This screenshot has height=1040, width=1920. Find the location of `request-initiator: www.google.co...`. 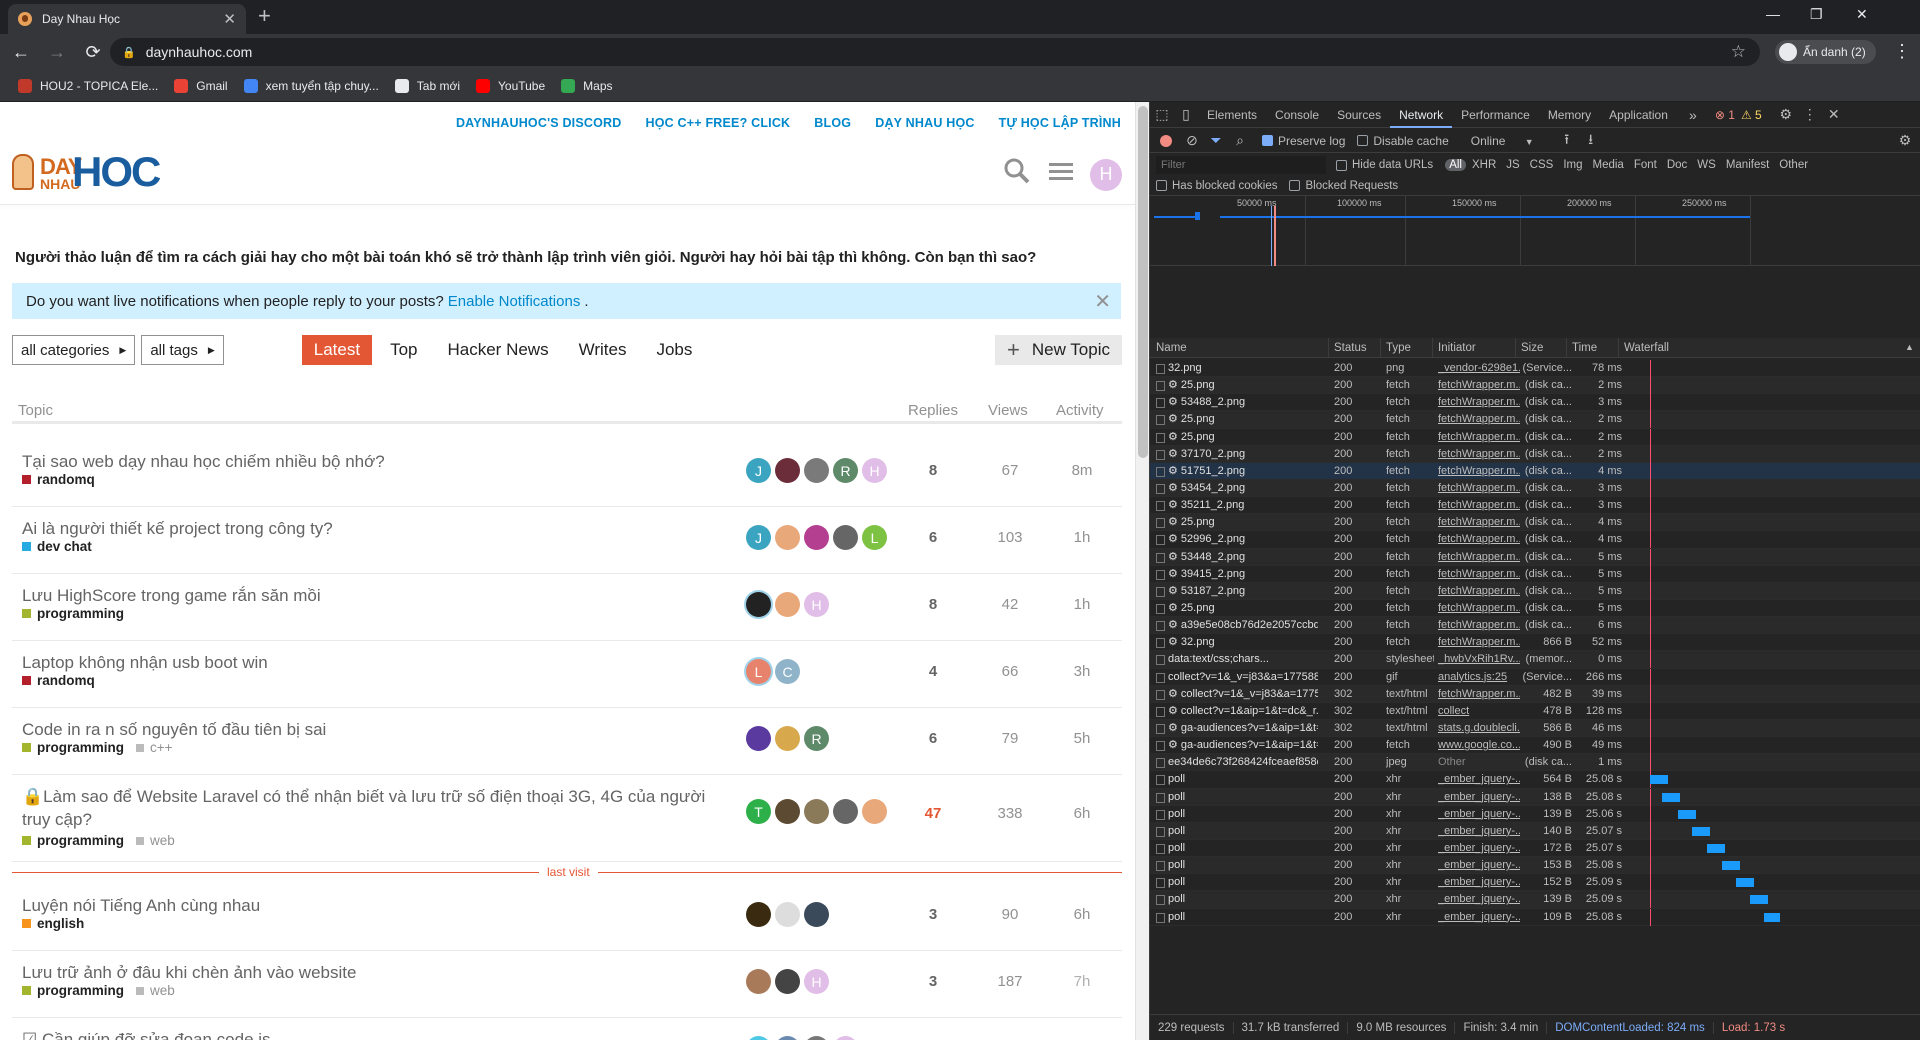

request-initiator: www.google.co... is located at coordinates (1479, 745).